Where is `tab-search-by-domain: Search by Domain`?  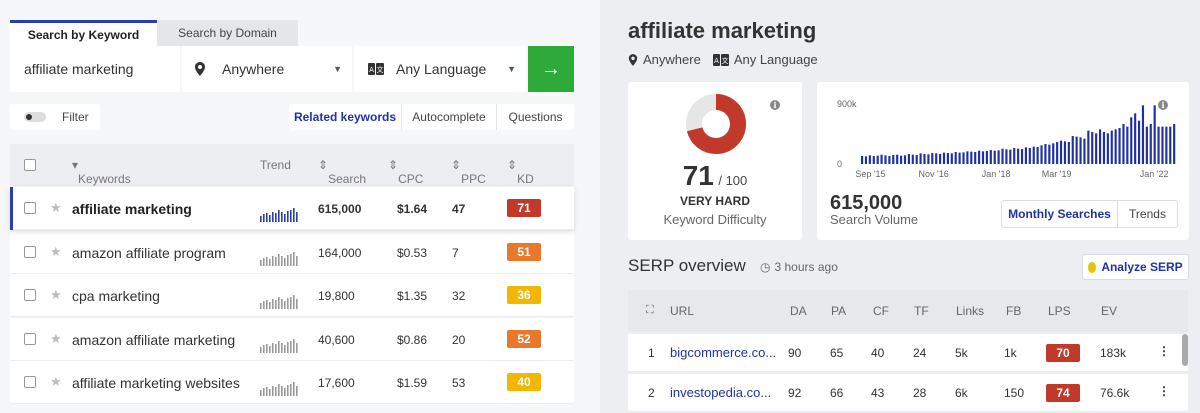 tab-search-by-domain: Search by Domain is located at coordinates (227, 33).